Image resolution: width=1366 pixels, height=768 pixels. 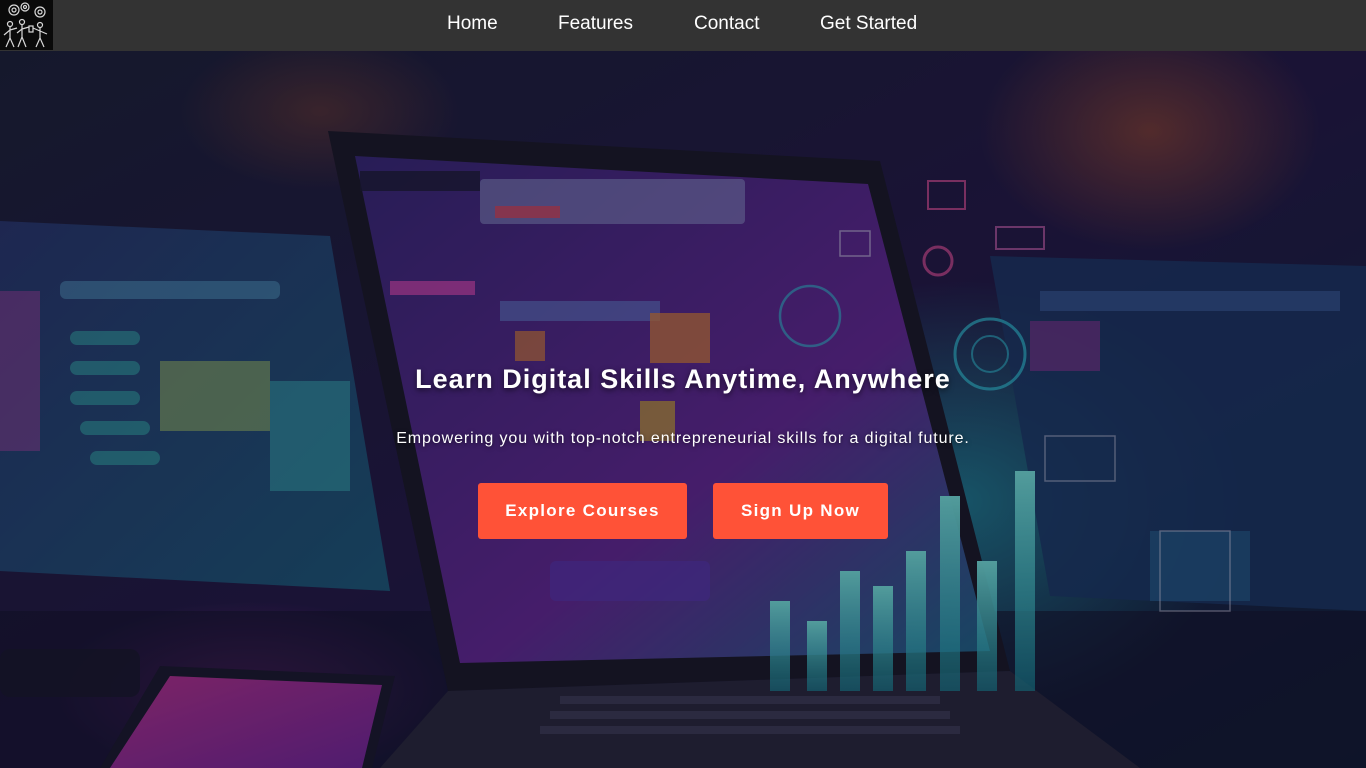 I want to click on nav-link-features: Features, so click(x=595, y=24).